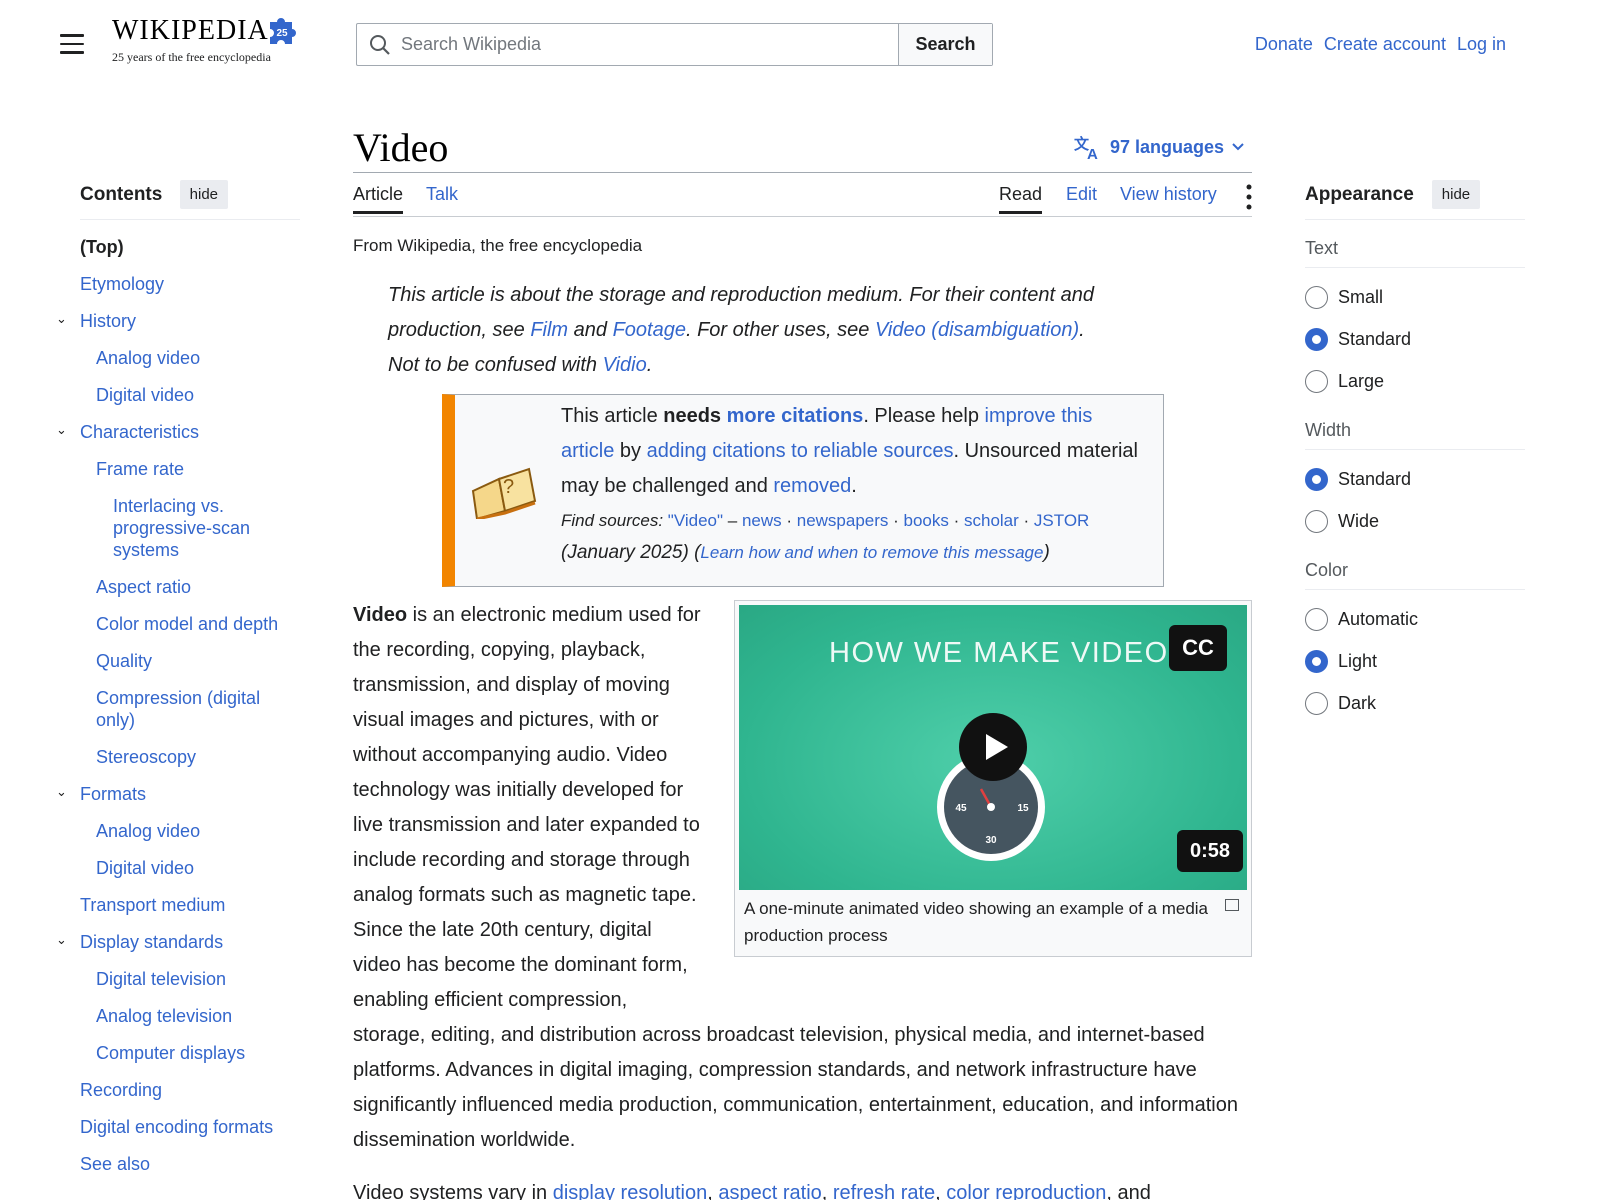  What do you see at coordinates (627, 44) in the screenshot?
I see `search-input: Search Wikipedia` at bounding box center [627, 44].